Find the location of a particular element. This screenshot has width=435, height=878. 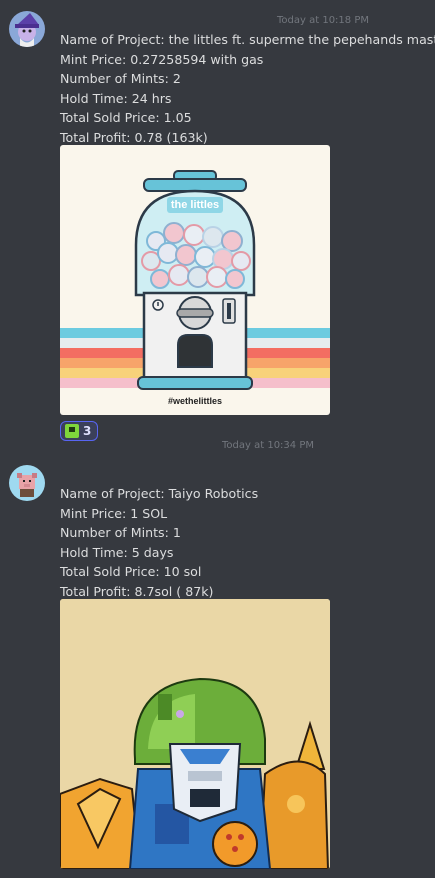

user-avatar-pig is located at coordinates (27, 483).